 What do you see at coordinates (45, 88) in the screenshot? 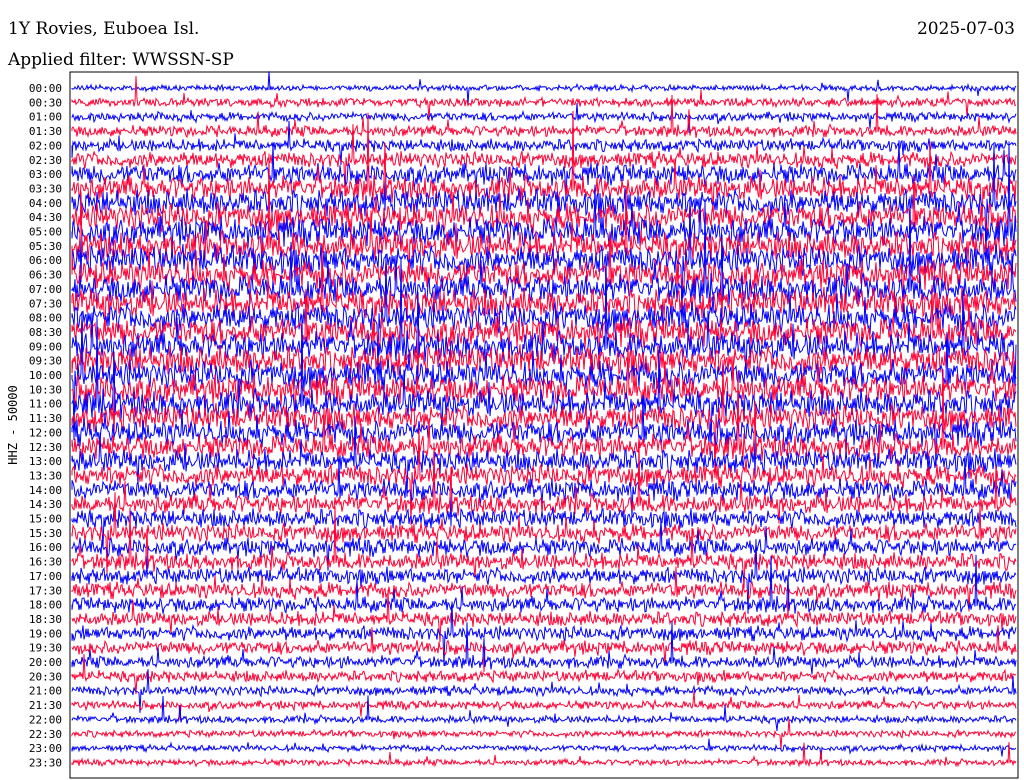
I see `time-tick-label: 00:00` at bounding box center [45, 88].